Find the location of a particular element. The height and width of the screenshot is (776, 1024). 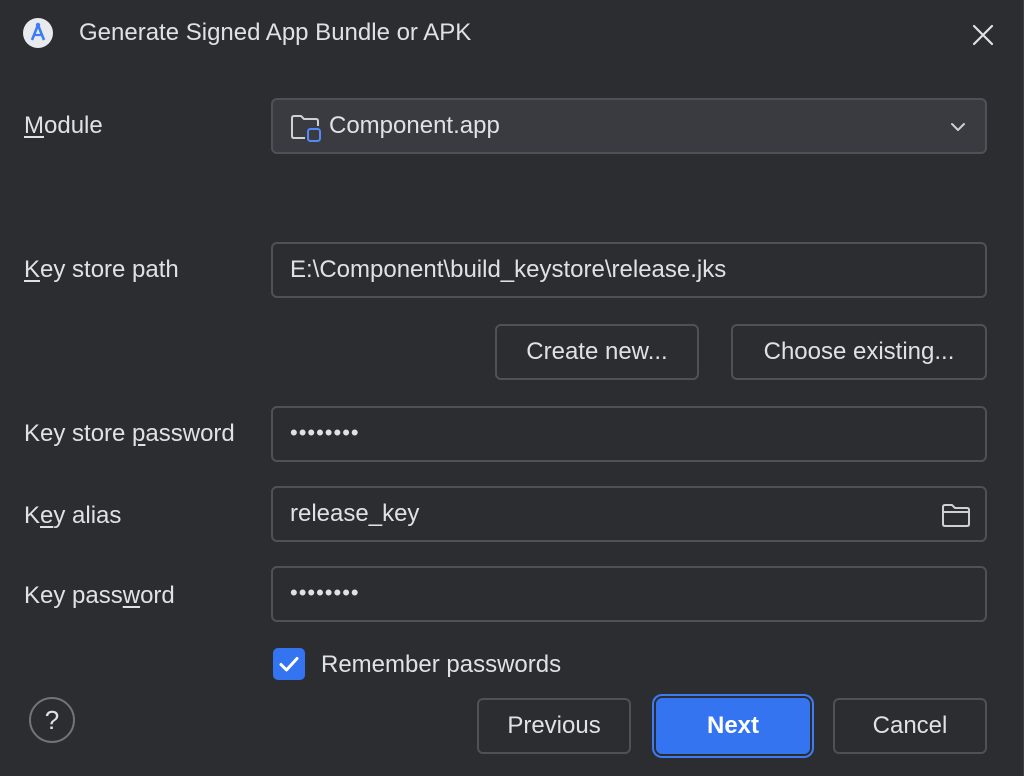

next-button: Next is located at coordinates (733, 726).